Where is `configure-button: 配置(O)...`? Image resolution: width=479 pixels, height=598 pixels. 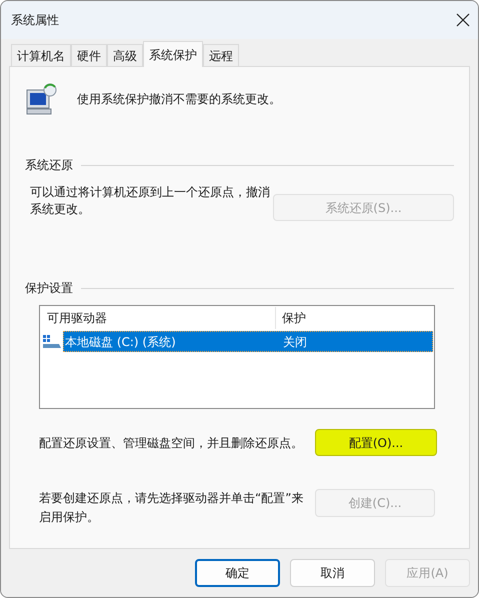
configure-button: 配置(O)... is located at coordinates (376, 442).